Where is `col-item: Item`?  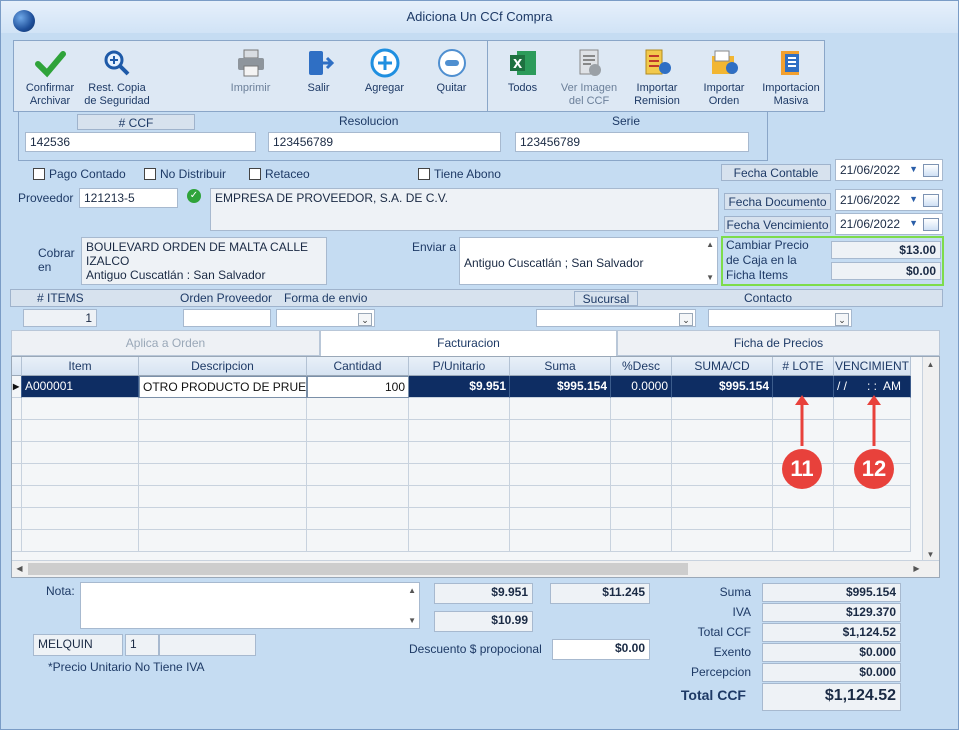 col-item: Item is located at coordinates (80, 366).